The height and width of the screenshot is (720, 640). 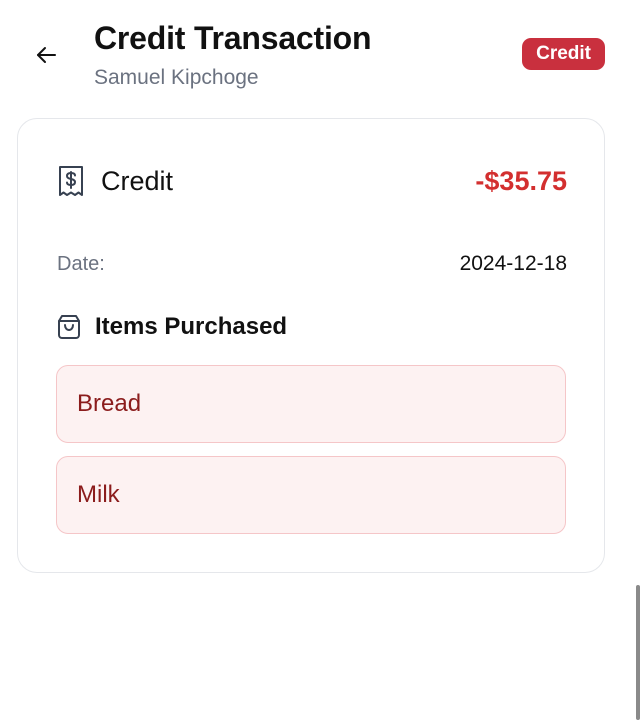 I want to click on list-item: Milk, so click(x=311, y=495).